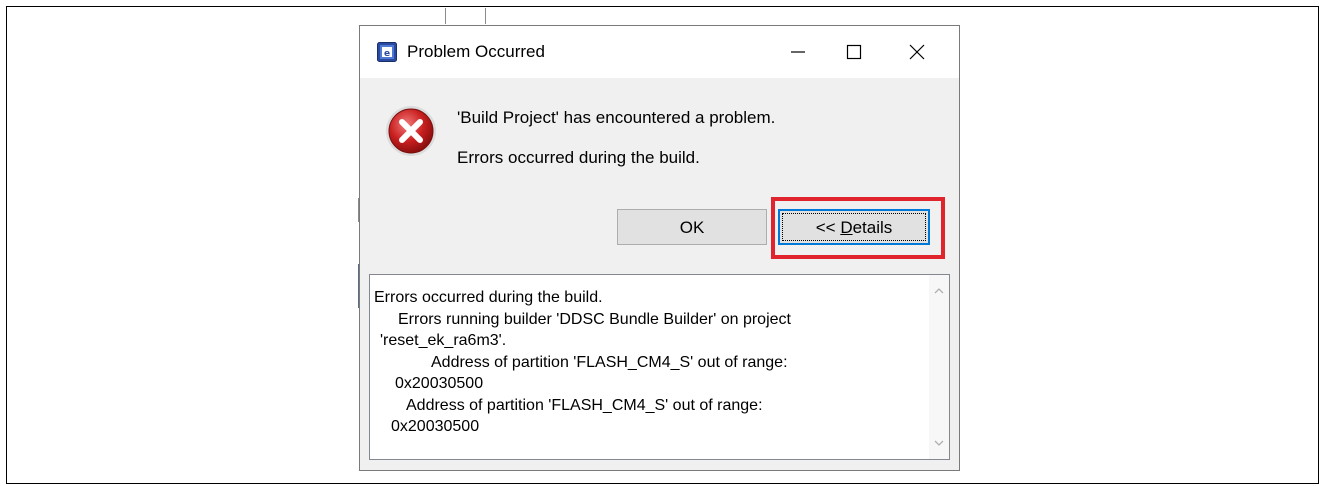 This screenshot has height=486, width=1326. I want to click on minimize-button, so click(798, 52).